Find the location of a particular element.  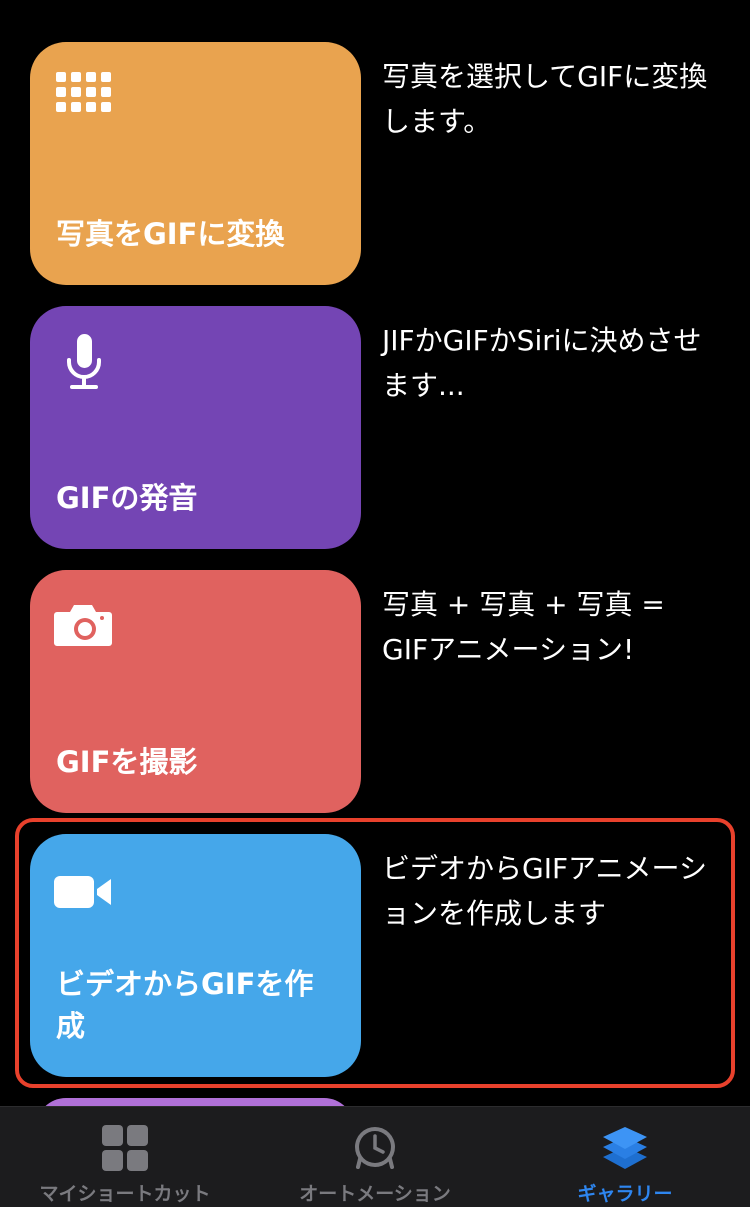

tab-bar: マイショートカット オートメーション ギャラリー is located at coordinates (375, 1156).